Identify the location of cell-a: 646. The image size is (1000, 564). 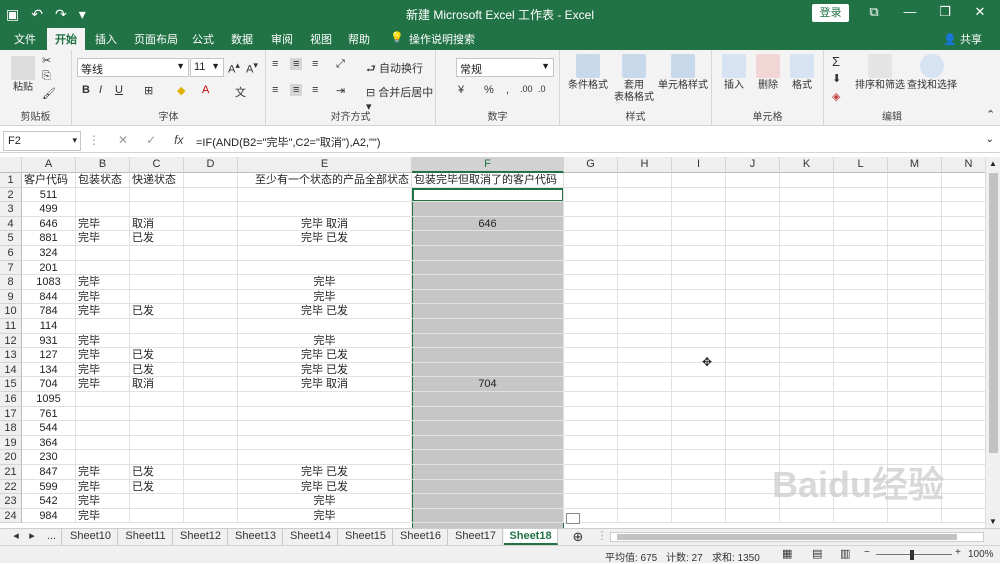
(49, 224).